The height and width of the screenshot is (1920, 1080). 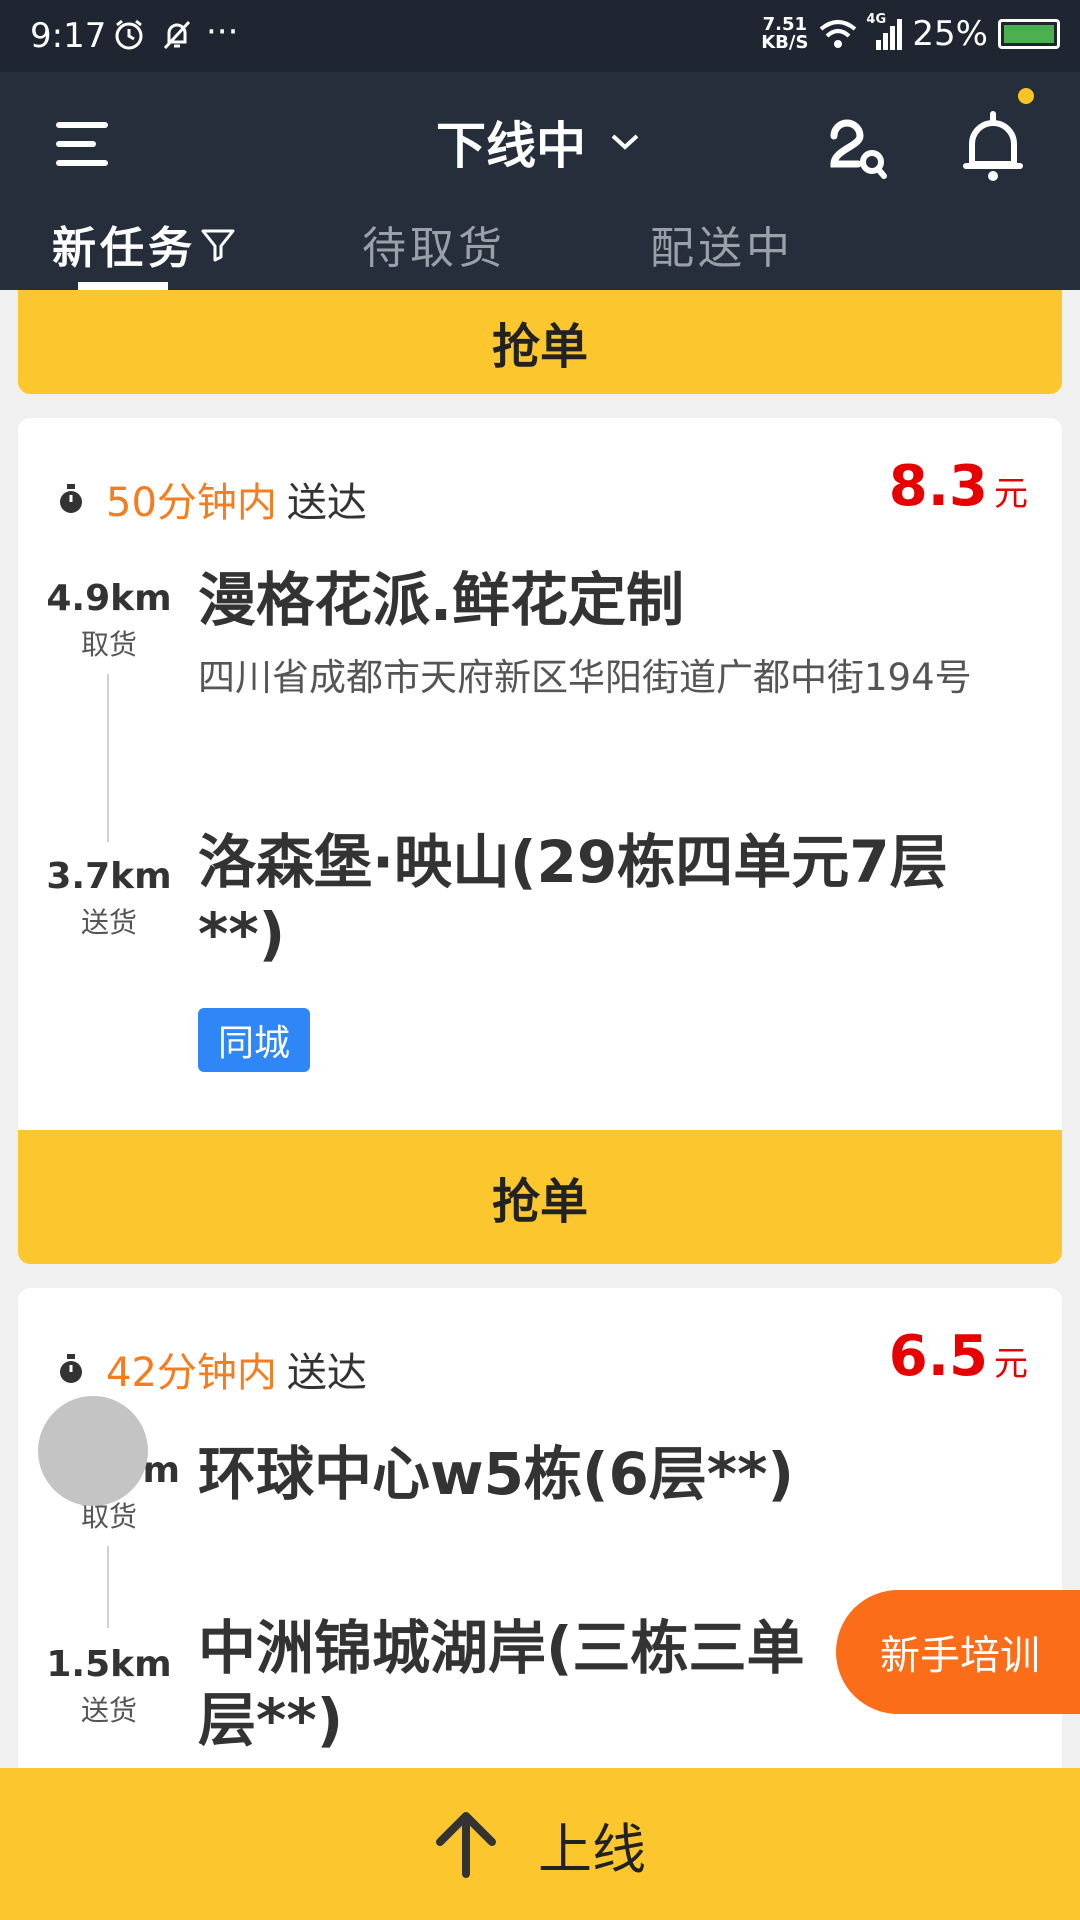 I want to click on bell-icon, so click(x=993, y=146).